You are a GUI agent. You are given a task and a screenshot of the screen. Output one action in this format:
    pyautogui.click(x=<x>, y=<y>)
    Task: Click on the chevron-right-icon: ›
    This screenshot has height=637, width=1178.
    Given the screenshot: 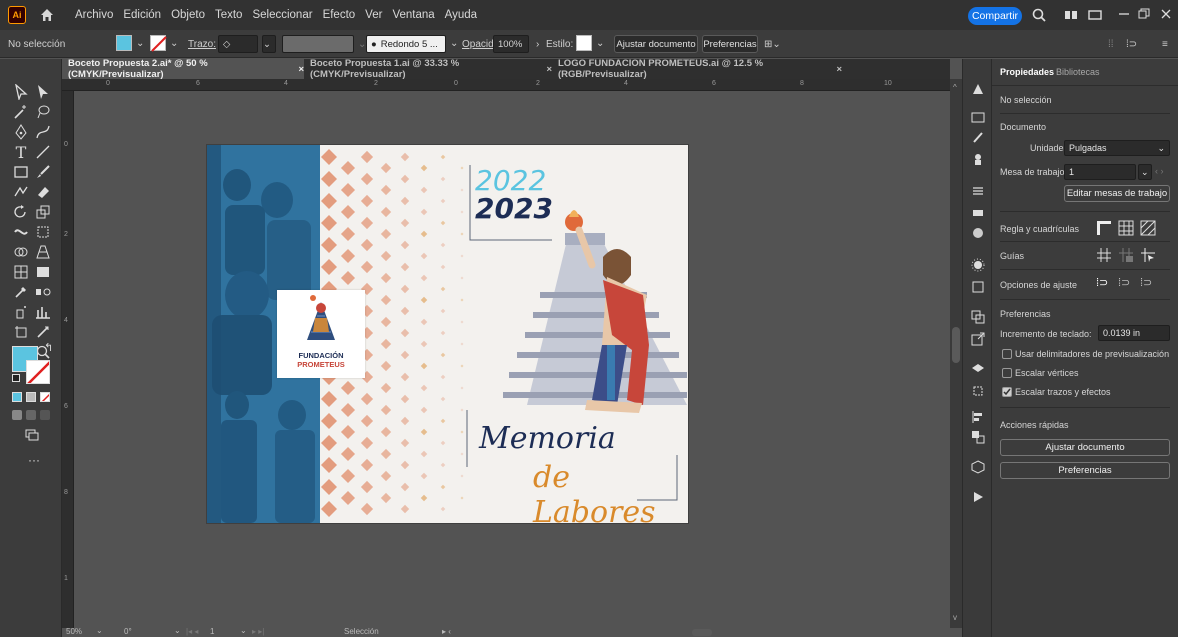 What is the action you would take?
    pyautogui.click(x=537, y=44)
    